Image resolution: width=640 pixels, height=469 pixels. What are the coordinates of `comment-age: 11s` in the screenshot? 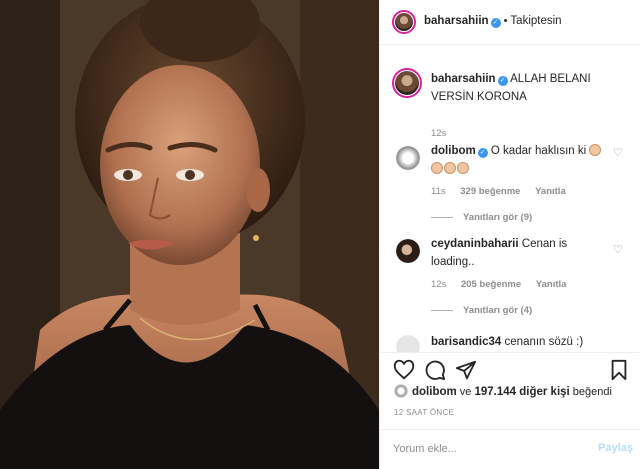 It's located at (438, 191).